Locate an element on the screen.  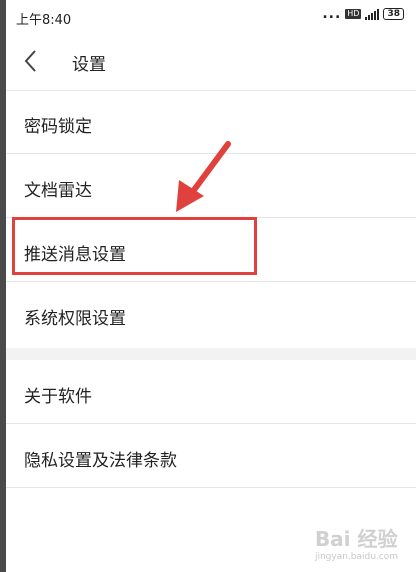
settings-item-label: 系统权限设置 is located at coordinates (75, 319).